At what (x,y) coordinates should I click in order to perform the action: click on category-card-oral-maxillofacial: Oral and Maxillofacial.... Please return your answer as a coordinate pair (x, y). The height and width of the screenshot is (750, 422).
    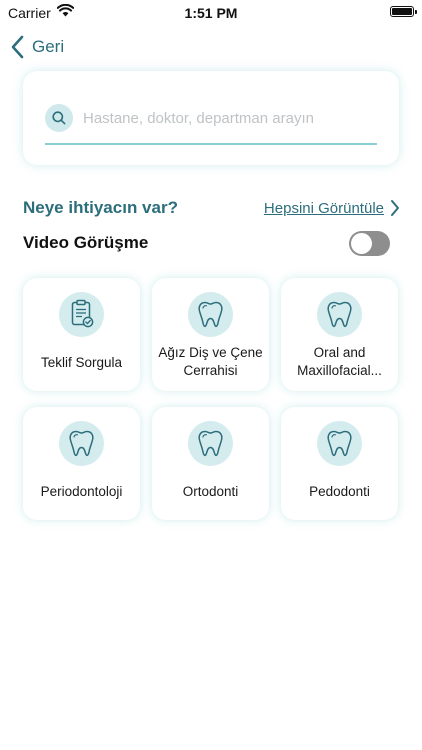
    Looking at the image, I should click on (339, 334).